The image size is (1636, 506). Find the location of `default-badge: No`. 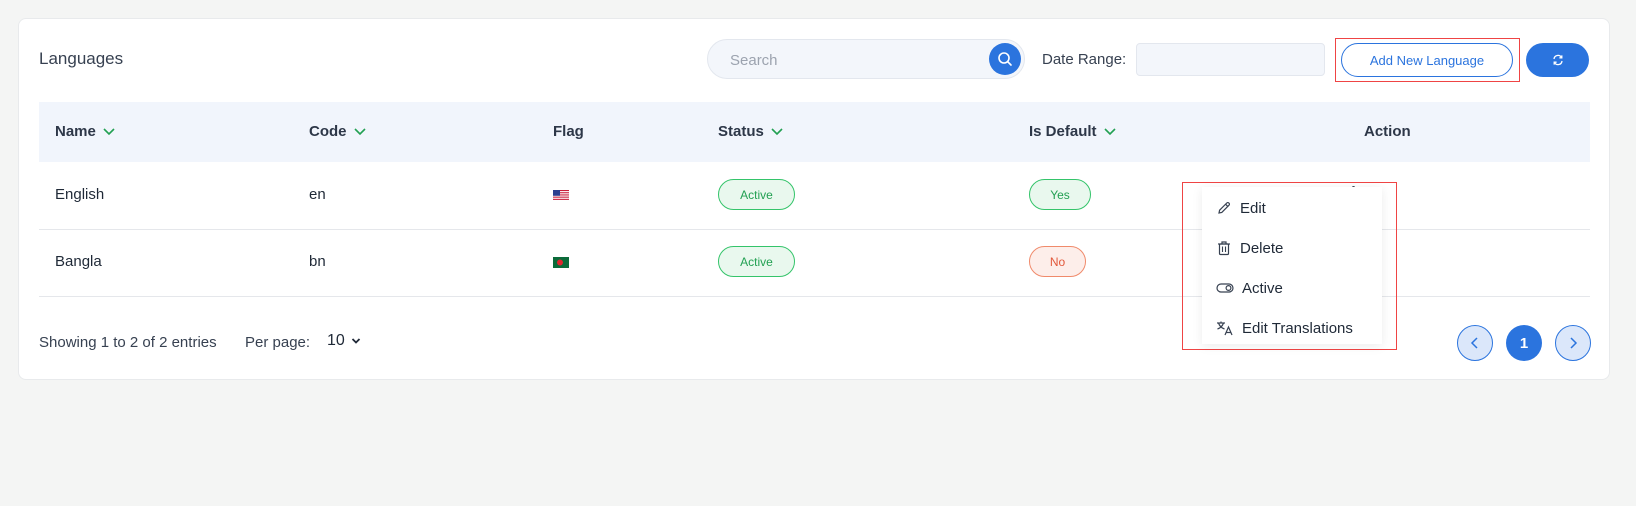

default-badge: No is located at coordinates (1057, 261).